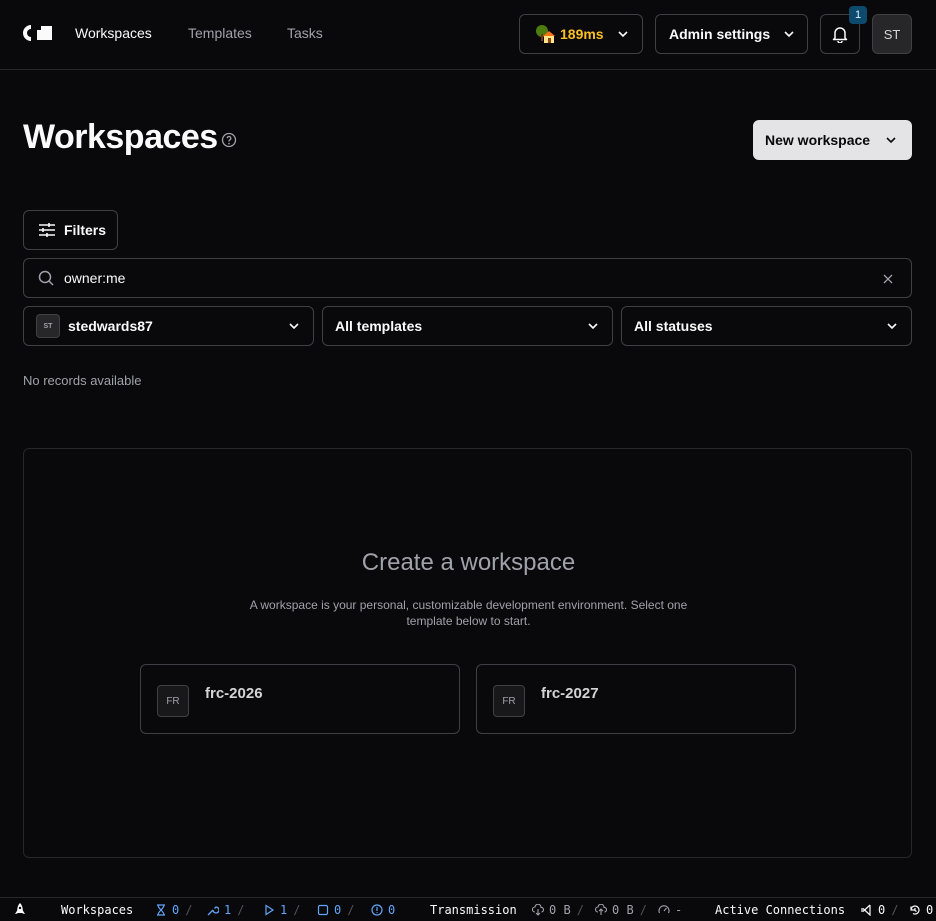 The width and height of the screenshot is (936, 921). I want to click on nav-tasks-link: Tasks, so click(305, 33).